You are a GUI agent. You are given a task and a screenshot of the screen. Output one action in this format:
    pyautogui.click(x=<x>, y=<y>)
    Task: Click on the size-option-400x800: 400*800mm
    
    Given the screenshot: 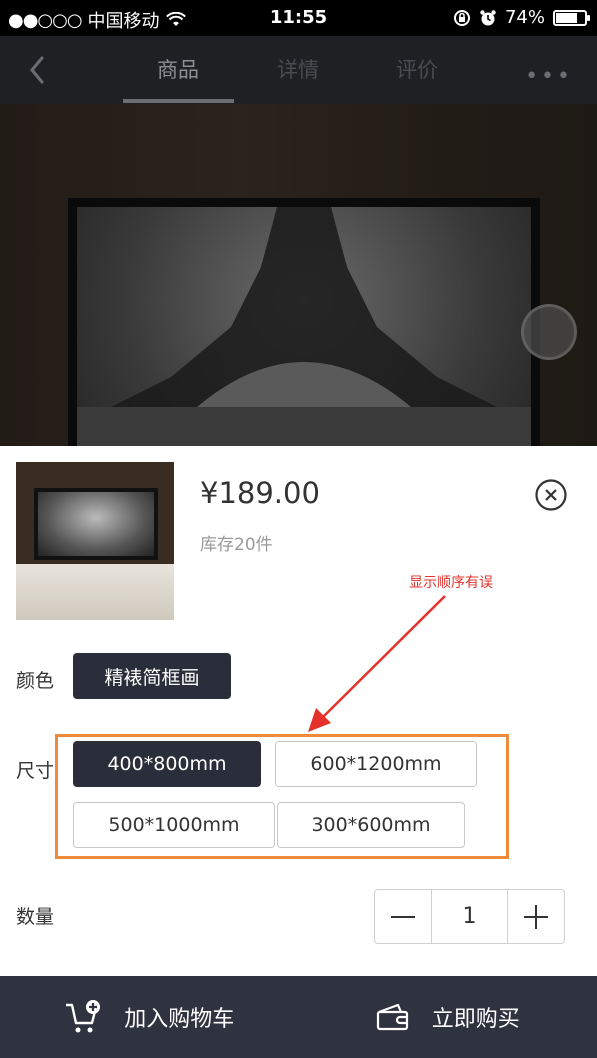 What is the action you would take?
    pyautogui.click(x=167, y=764)
    